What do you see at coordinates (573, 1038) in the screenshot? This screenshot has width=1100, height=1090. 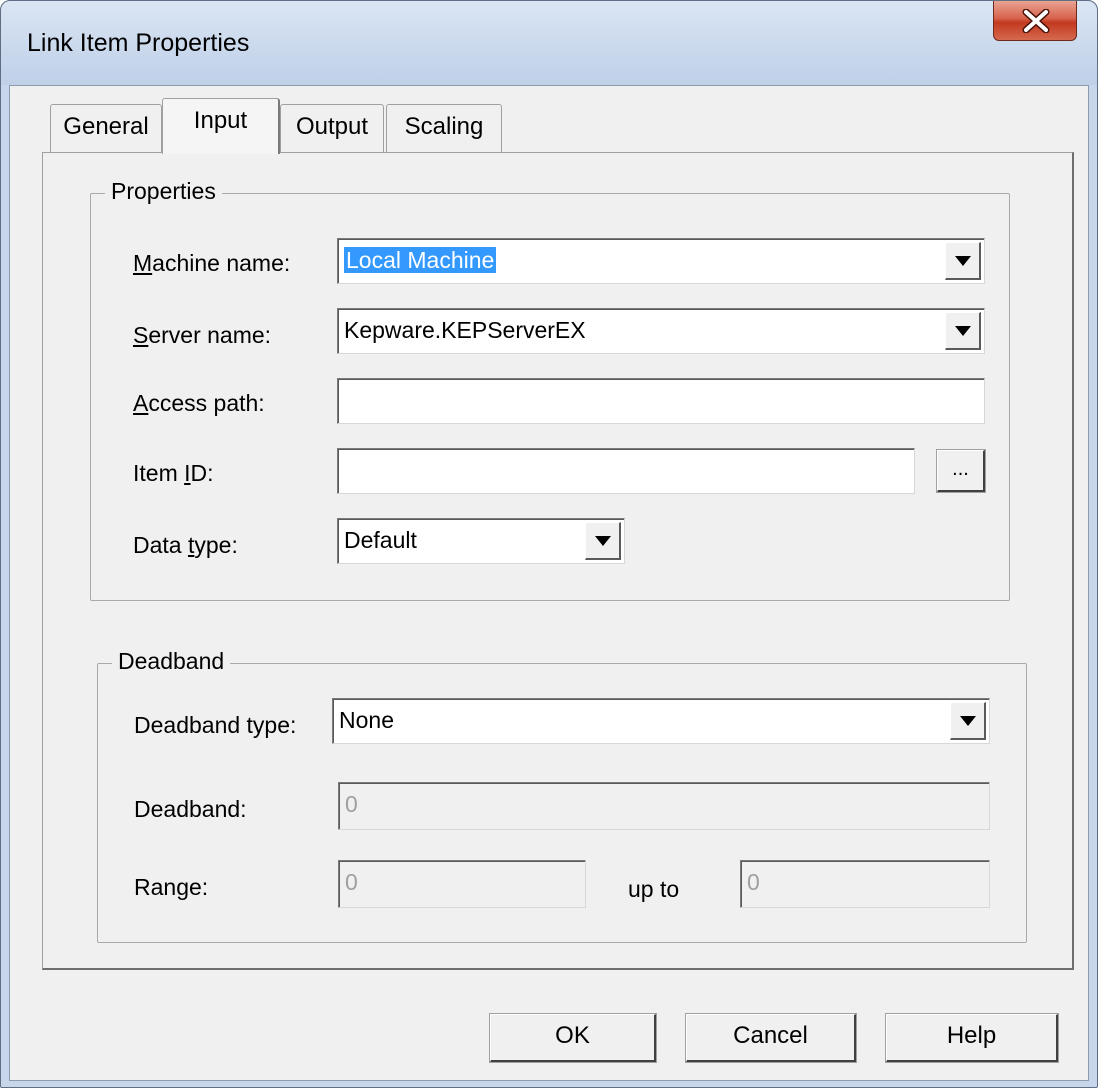 I see `ok-button: OK` at bounding box center [573, 1038].